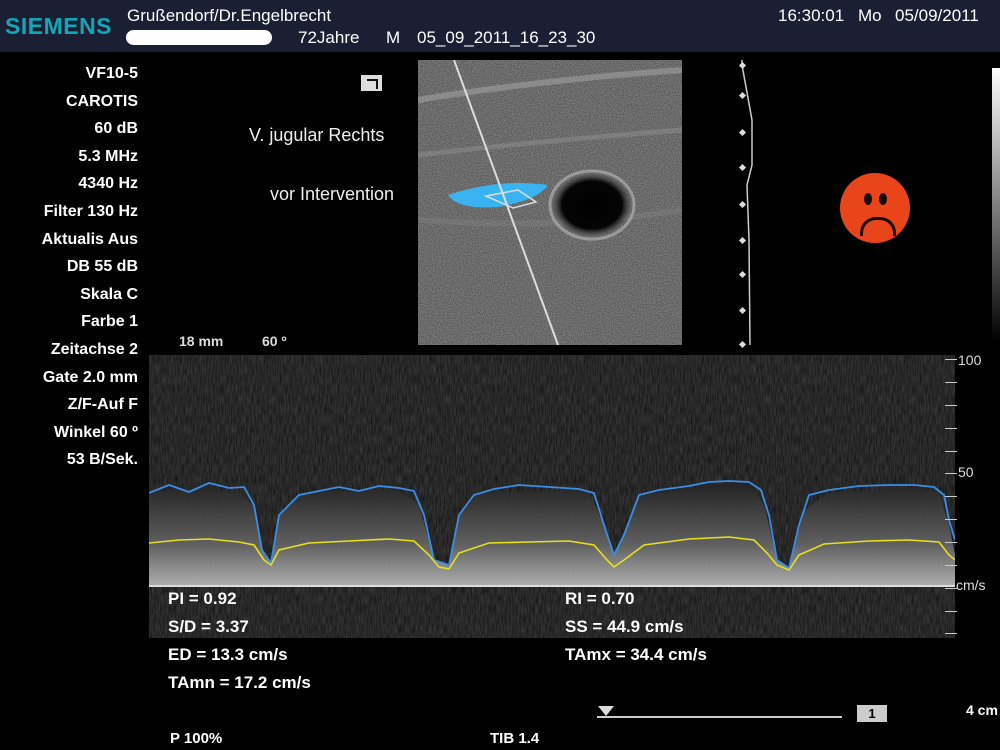 The image size is (1000, 750). Describe the element at coordinates (506, 37) in the screenshot. I see `study-id: 05_09_2011_16_23_30` at that location.